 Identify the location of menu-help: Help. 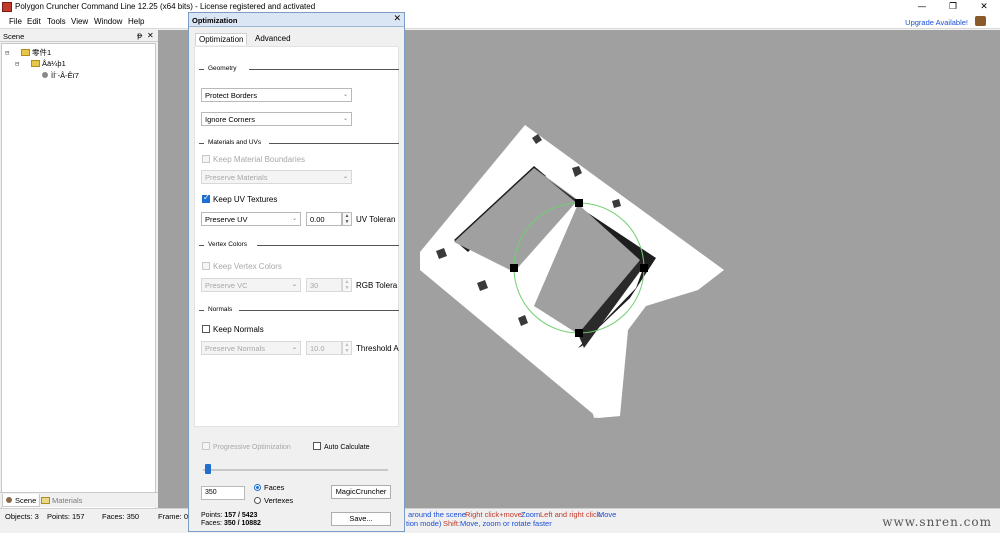
(136, 21).